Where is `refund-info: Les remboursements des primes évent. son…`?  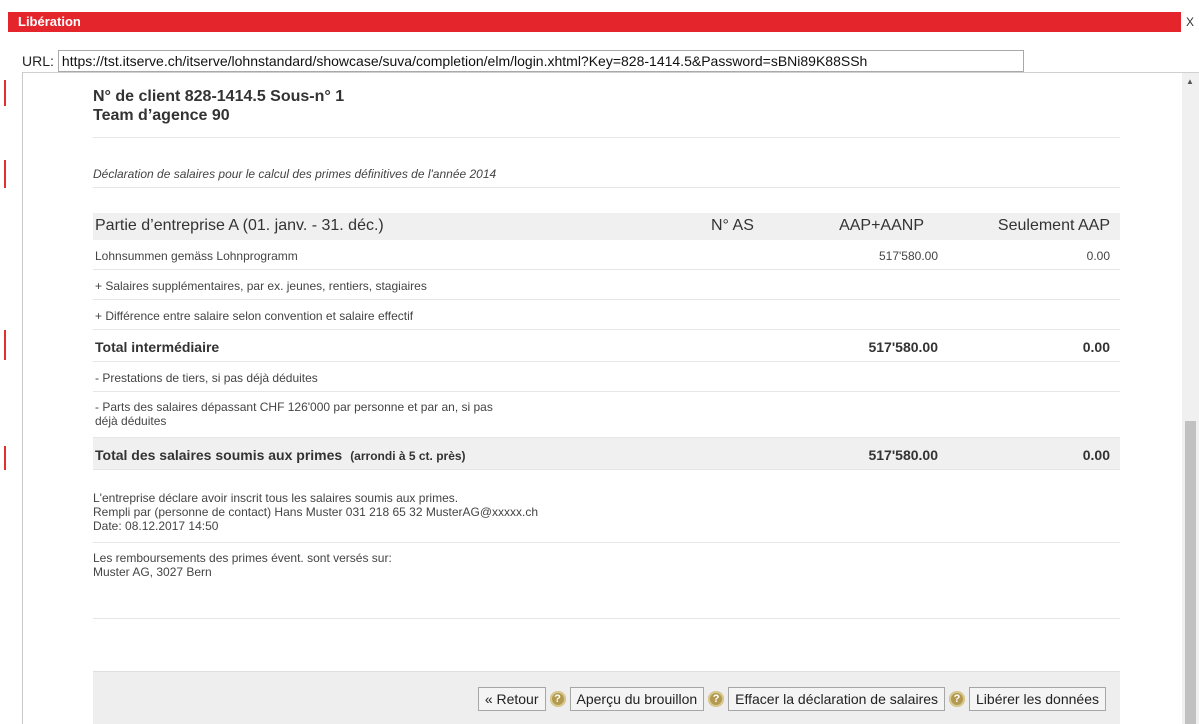
refund-info: Les remboursements des primes évent. son… is located at coordinates (242, 565).